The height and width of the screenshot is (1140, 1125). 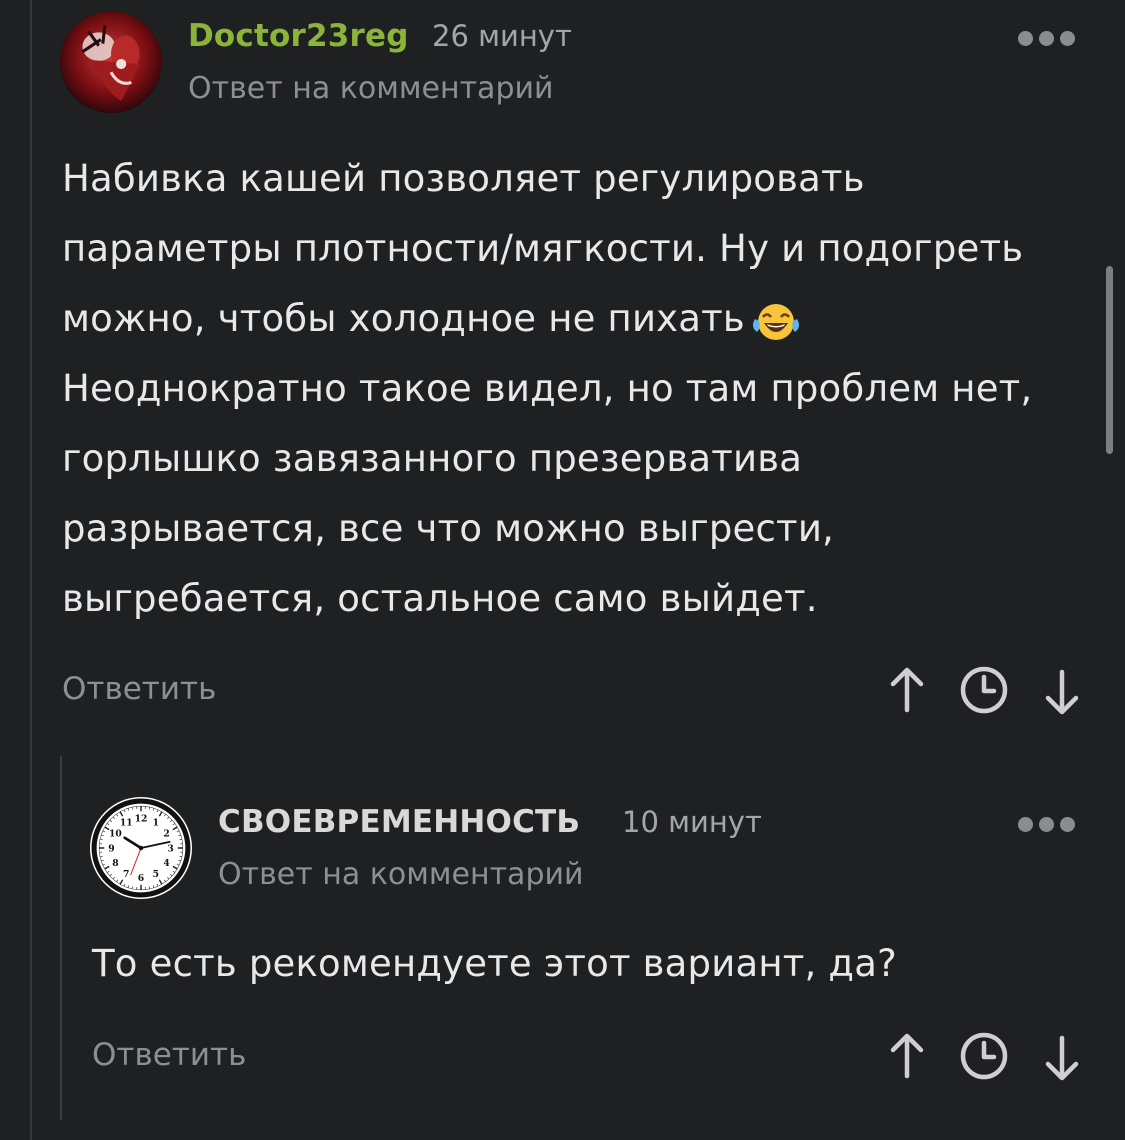 I want to click on clock-numeral: 5, so click(x=156, y=874).